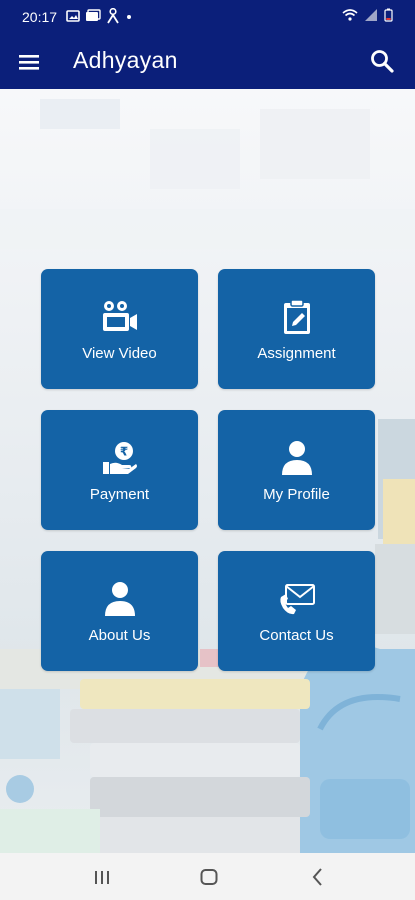  I want to click on assignment-card: Assignment, so click(296, 329).